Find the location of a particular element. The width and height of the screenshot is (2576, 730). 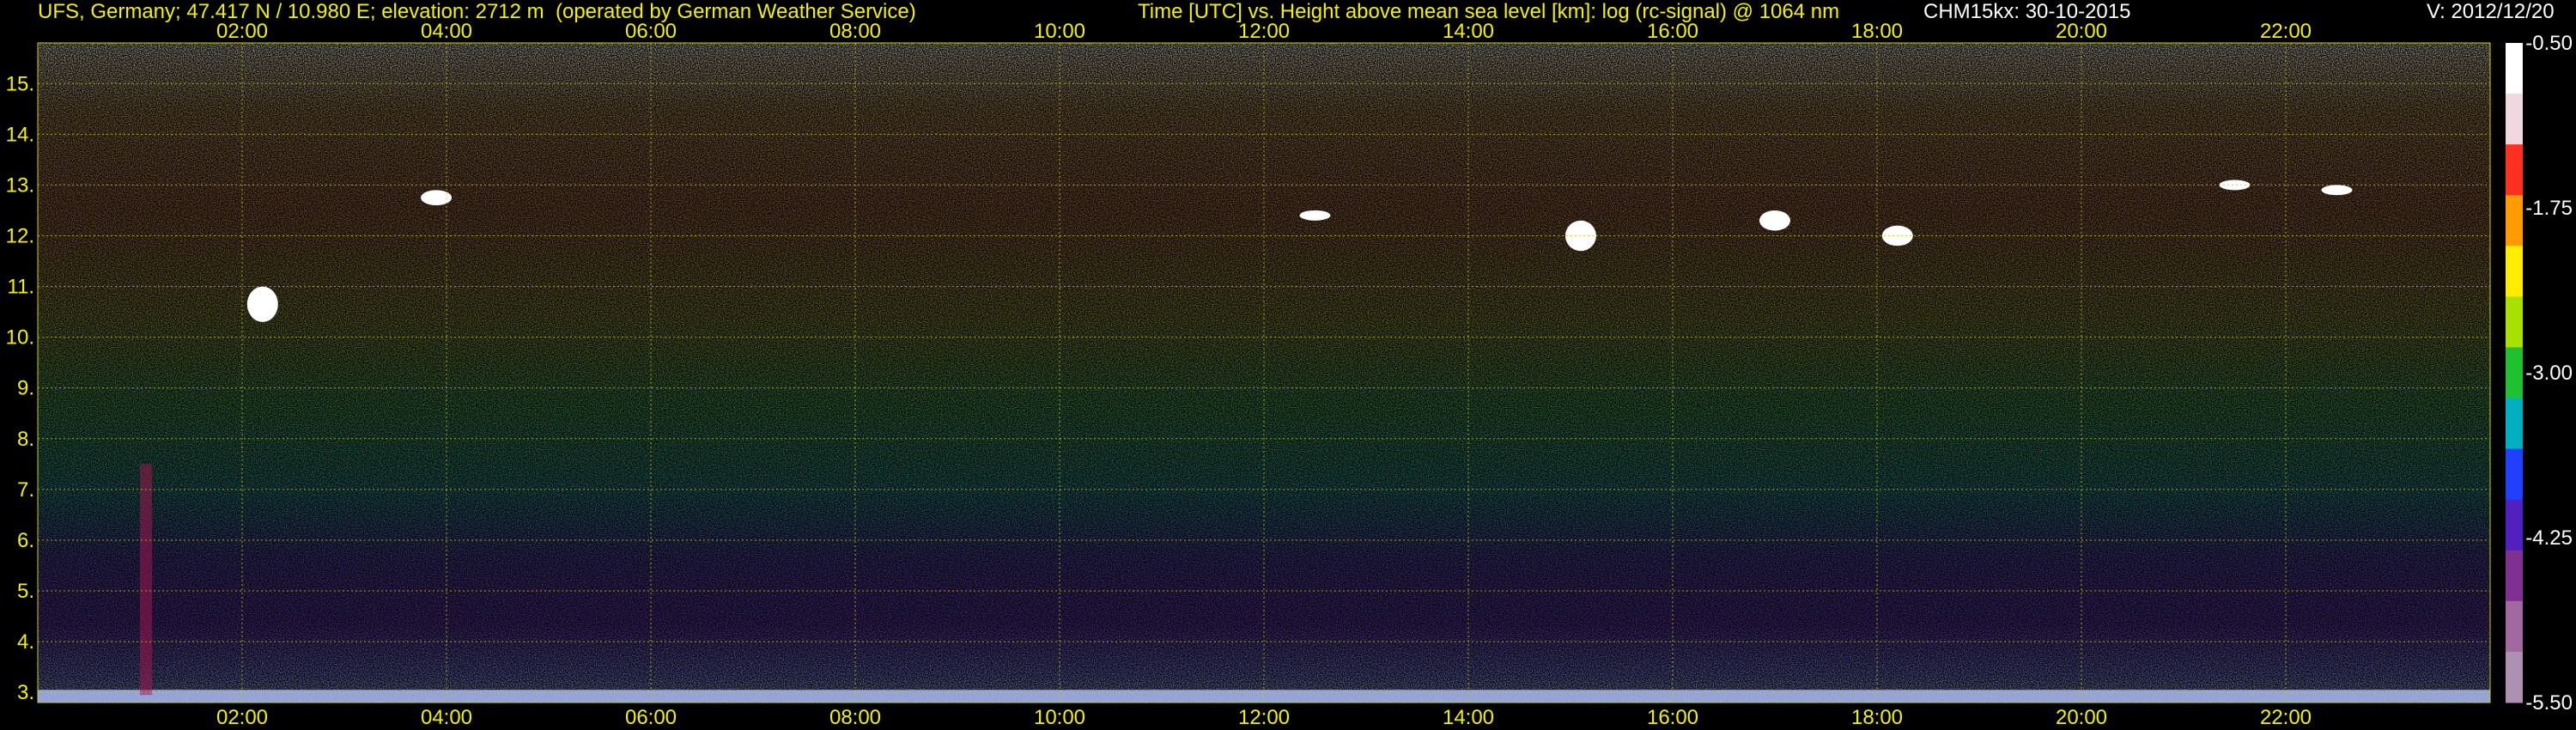

y-tick-label: 13. is located at coordinates (20, 185).